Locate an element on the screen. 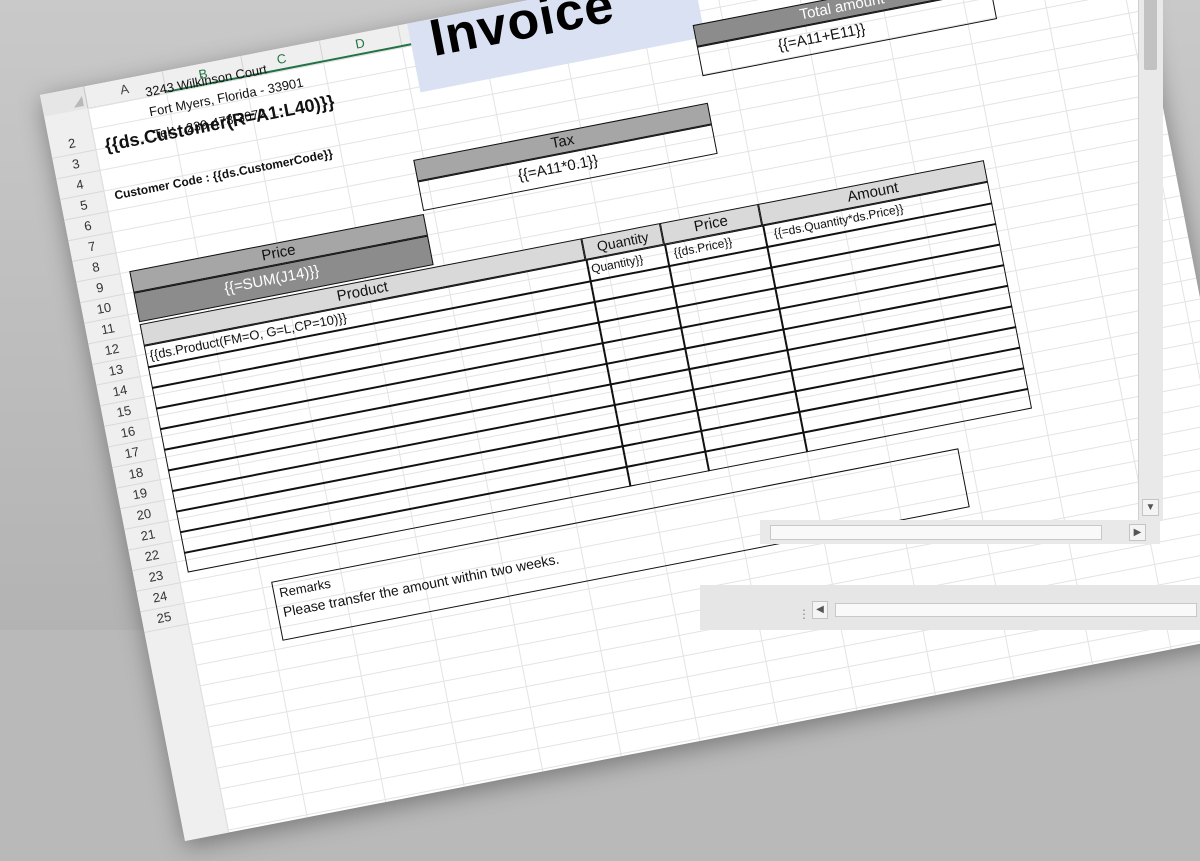 The image size is (1200, 861). sheet-tab-bar: ⋮ ◀ is located at coordinates (950, 607).